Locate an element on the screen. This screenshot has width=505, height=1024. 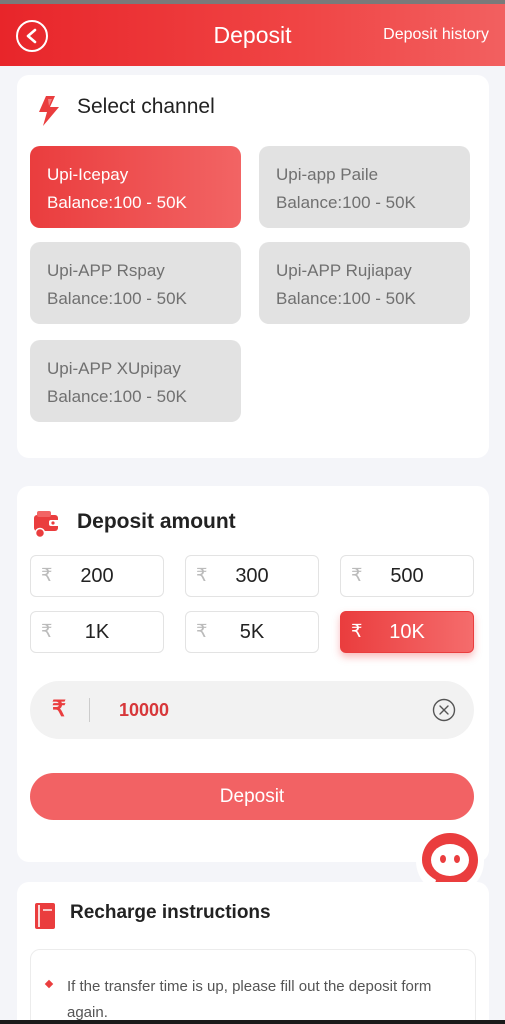
amount-preset-button: ₹ 5K is located at coordinates (252, 632).